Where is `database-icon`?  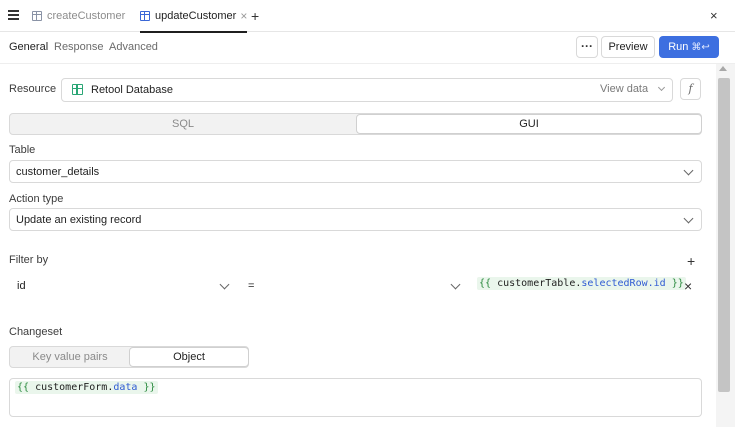
database-icon is located at coordinates (77, 89).